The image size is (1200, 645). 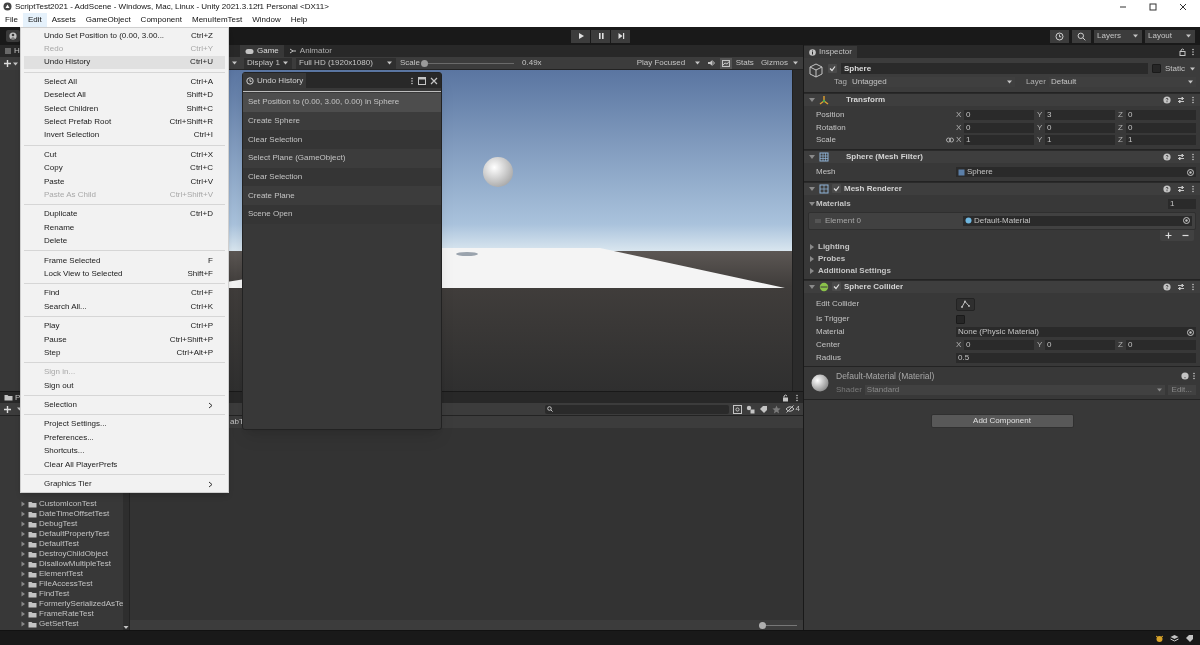 What do you see at coordinates (744, 63) in the screenshot?
I see `stats-button: Stats` at bounding box center [744, 63].